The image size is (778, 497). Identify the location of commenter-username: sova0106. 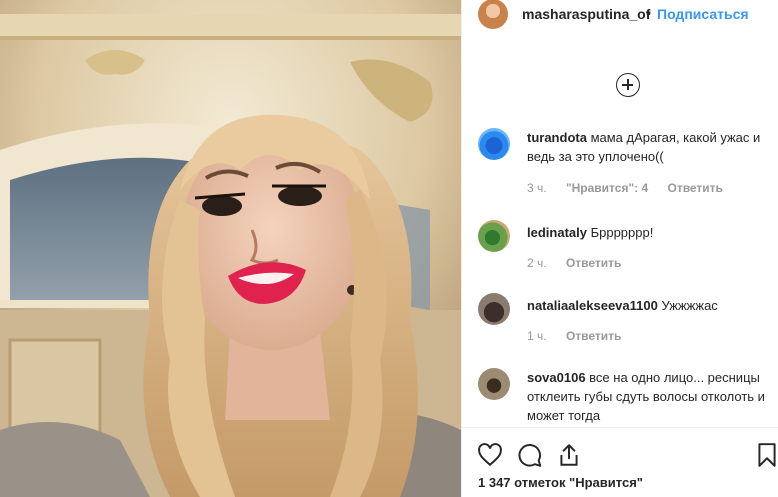
(556, 377).